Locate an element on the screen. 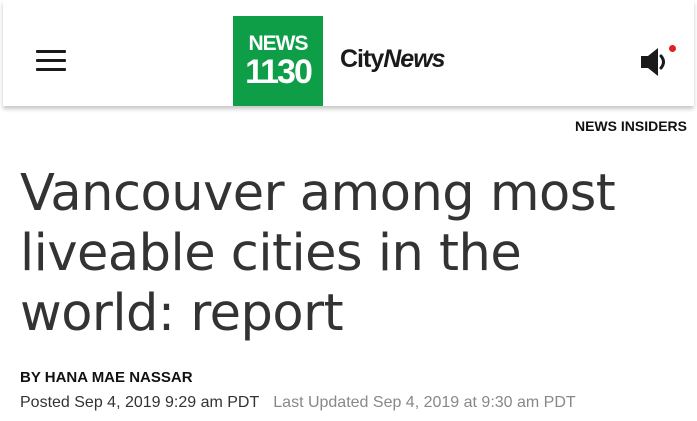 The image size is (697, 421). notification-dot is located at coordinates (672, 48).